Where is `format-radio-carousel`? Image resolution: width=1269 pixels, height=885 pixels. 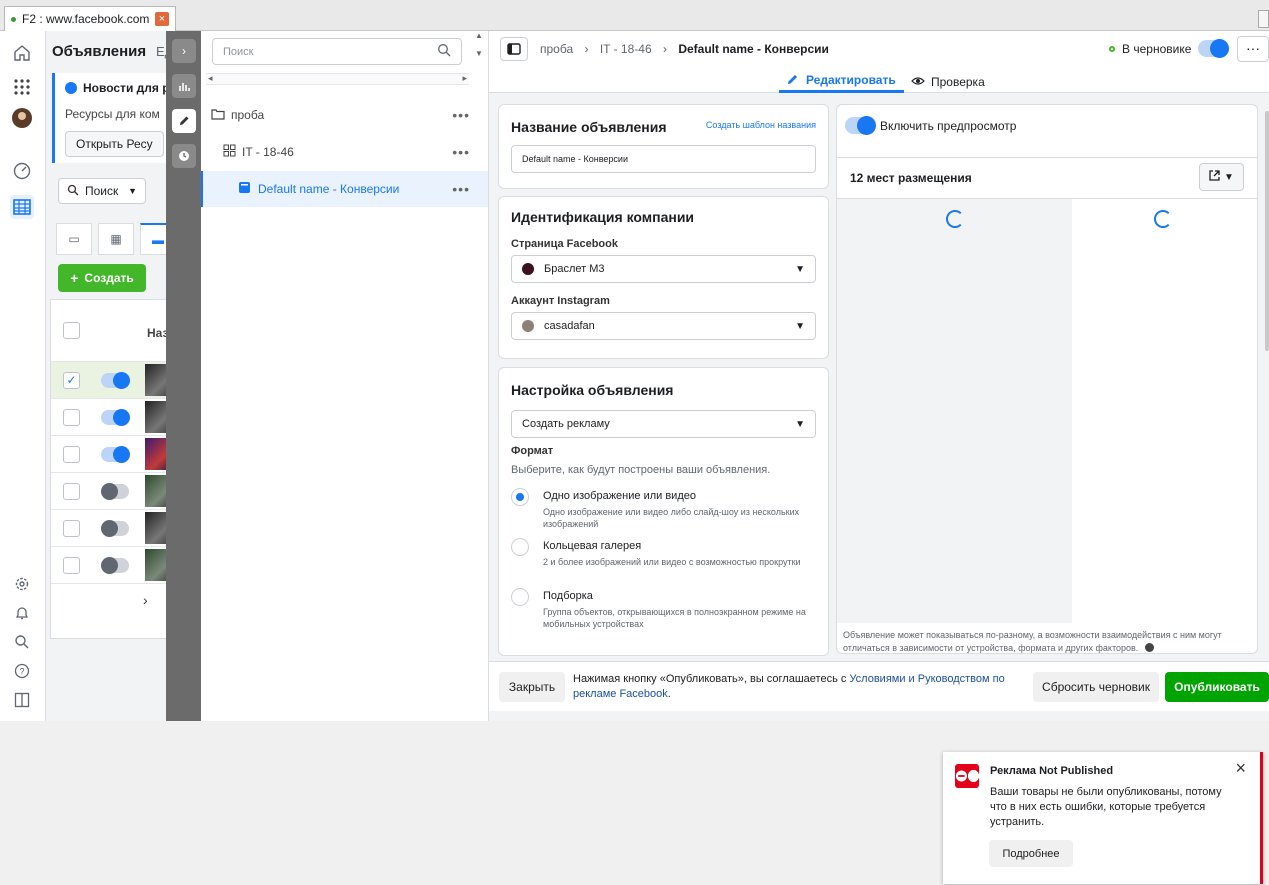 format-radio-carousel is located at coordinates (520, 547).